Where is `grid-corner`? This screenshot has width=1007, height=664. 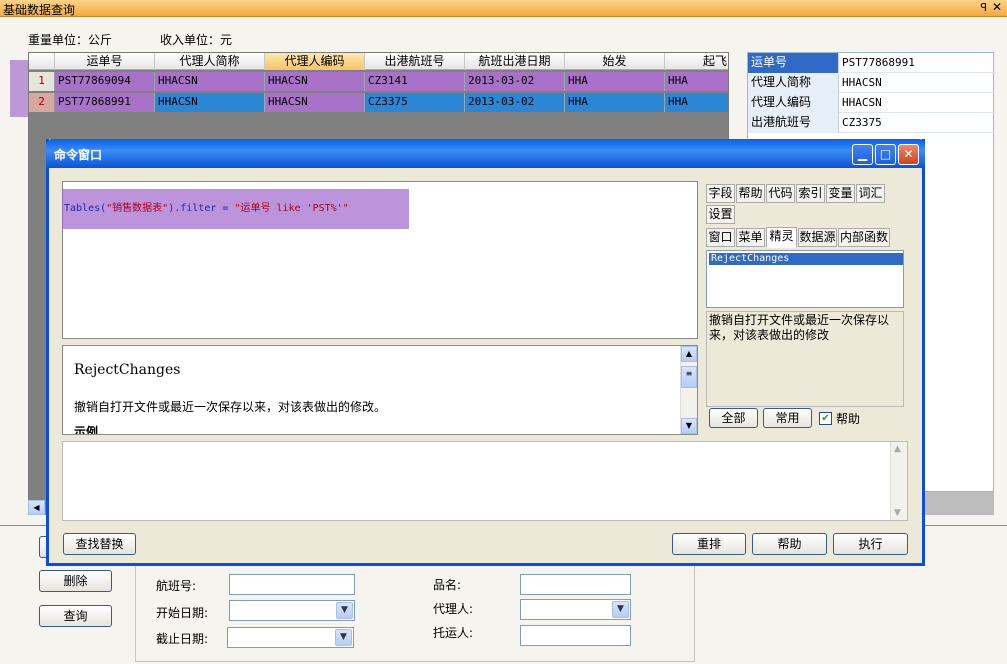 grid-corner is located at coordinates (42, 61).